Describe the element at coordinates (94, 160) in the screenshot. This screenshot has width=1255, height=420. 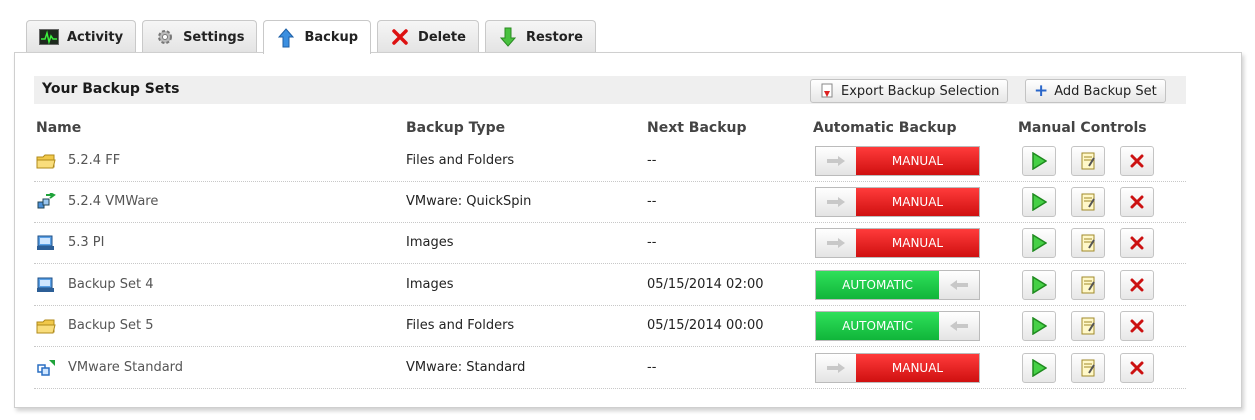
I see `backup-set-name: 5.2.4 FF` at that location.